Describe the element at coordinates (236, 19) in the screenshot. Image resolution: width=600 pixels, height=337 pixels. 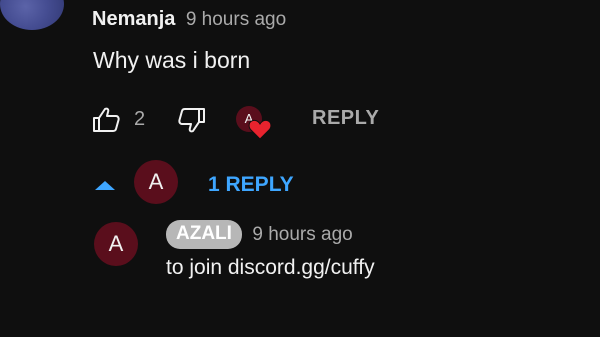
I see `comment-timestamp: 9 hours ago` at that location.